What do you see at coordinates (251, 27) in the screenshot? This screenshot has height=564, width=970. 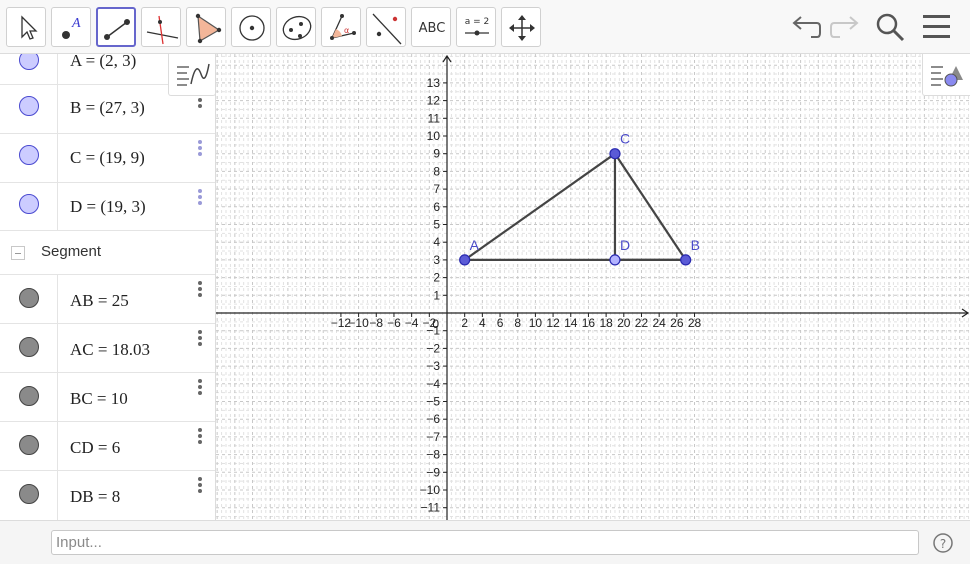 I see `circle-tool` at bounding box center [251, 27].